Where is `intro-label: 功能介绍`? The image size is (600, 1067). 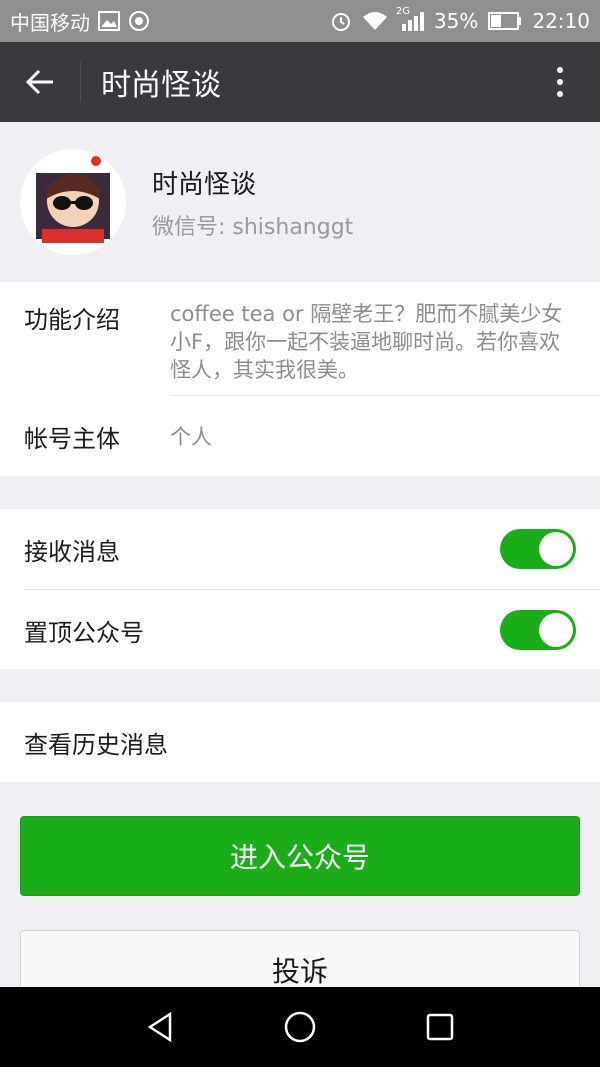
intro-label: 功能介绍 is located at coordinates (72, 320).